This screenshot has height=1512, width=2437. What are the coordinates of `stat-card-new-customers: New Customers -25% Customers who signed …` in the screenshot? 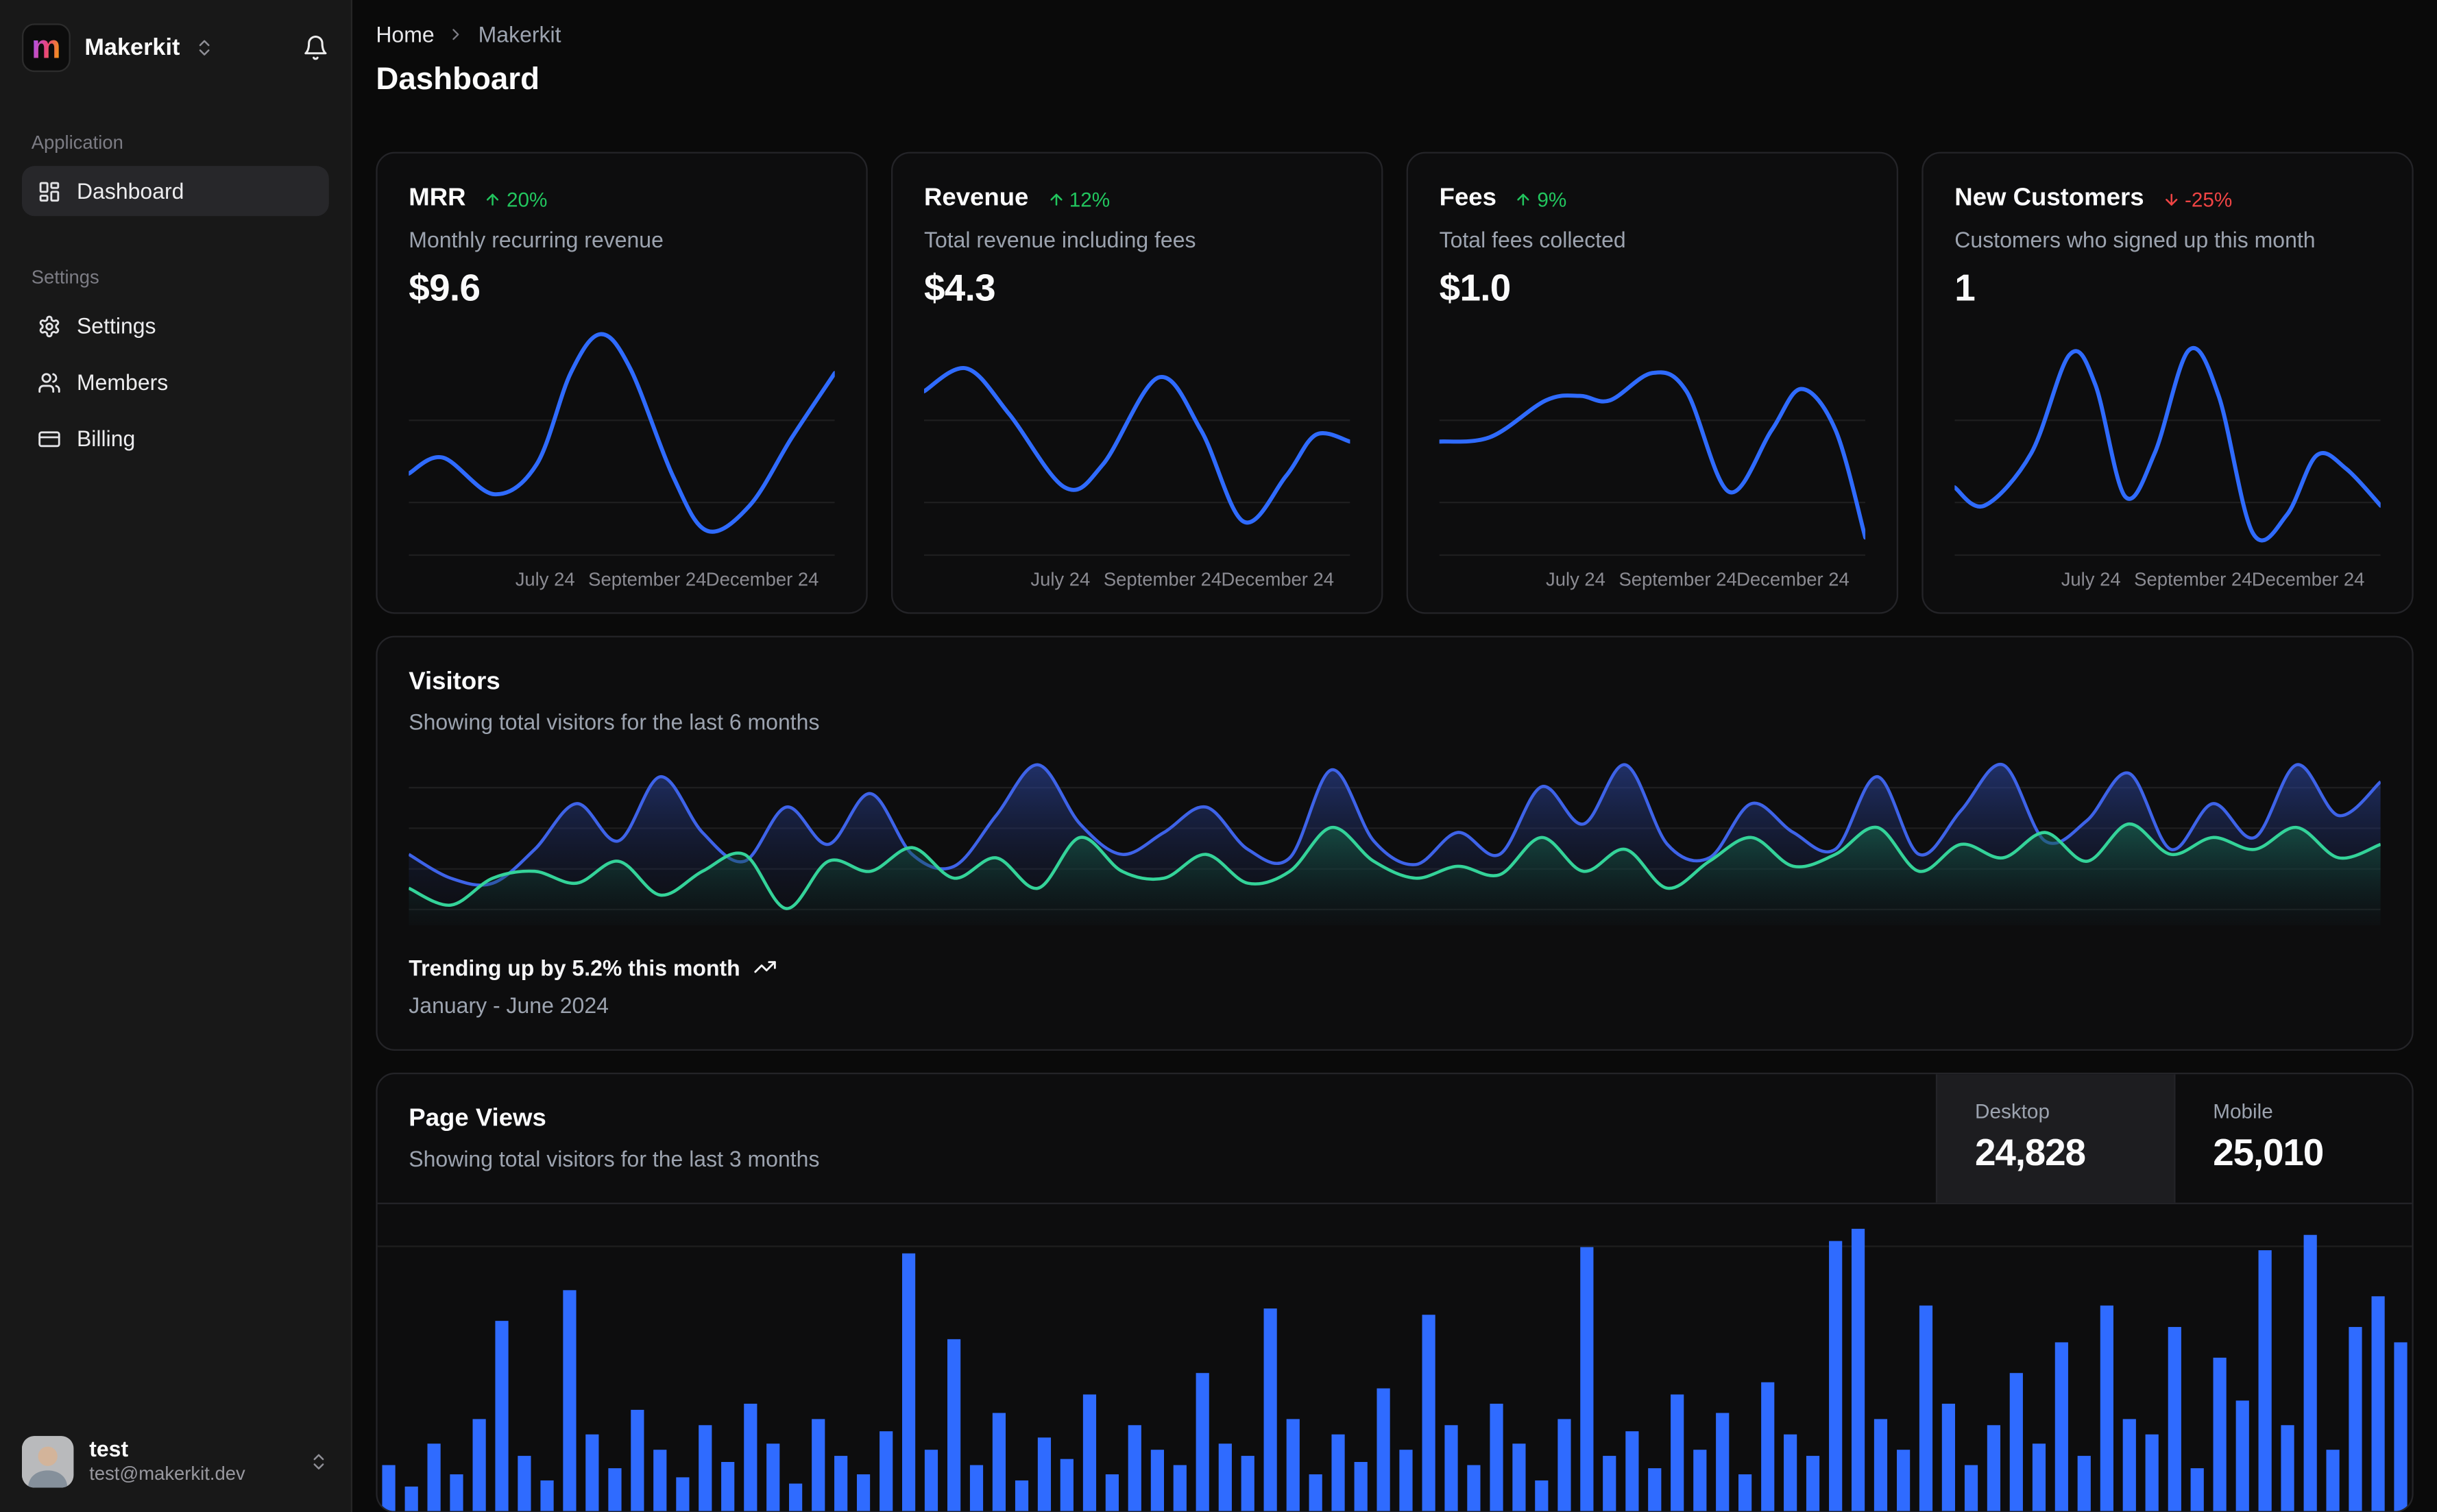 It's located at (2167, 383).